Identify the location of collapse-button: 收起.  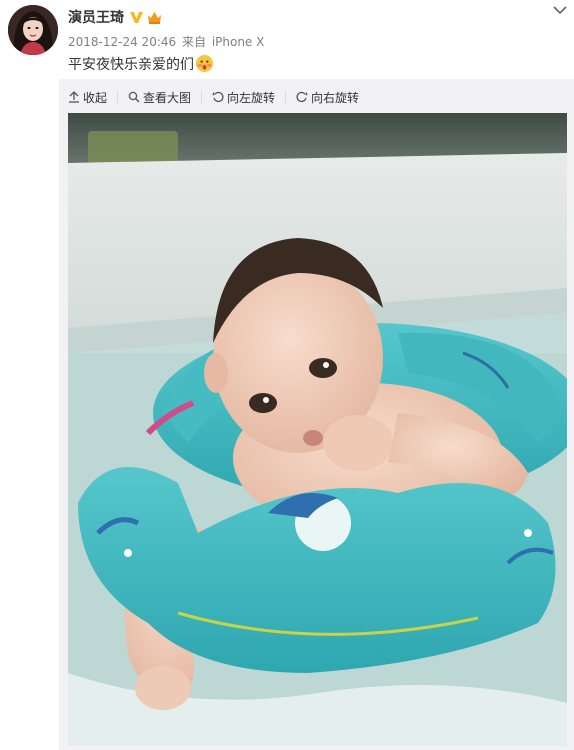
(87, 97).